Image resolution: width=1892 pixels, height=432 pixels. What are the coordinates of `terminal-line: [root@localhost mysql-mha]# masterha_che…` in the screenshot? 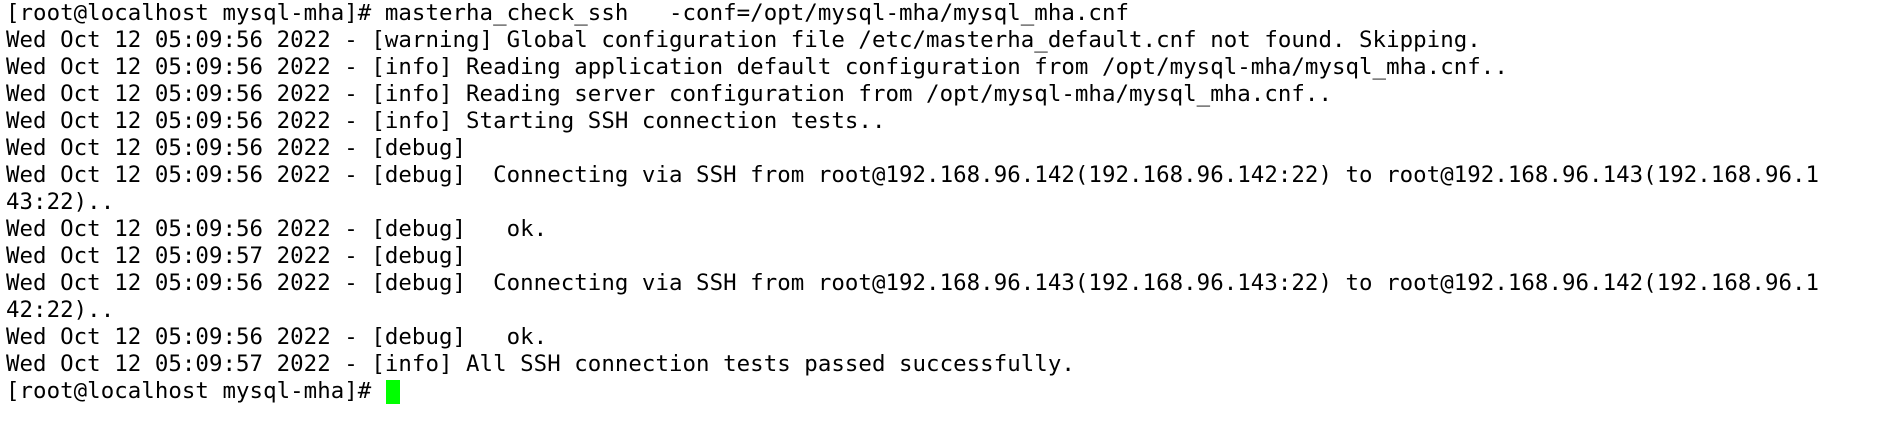 It's located at (568, 13).